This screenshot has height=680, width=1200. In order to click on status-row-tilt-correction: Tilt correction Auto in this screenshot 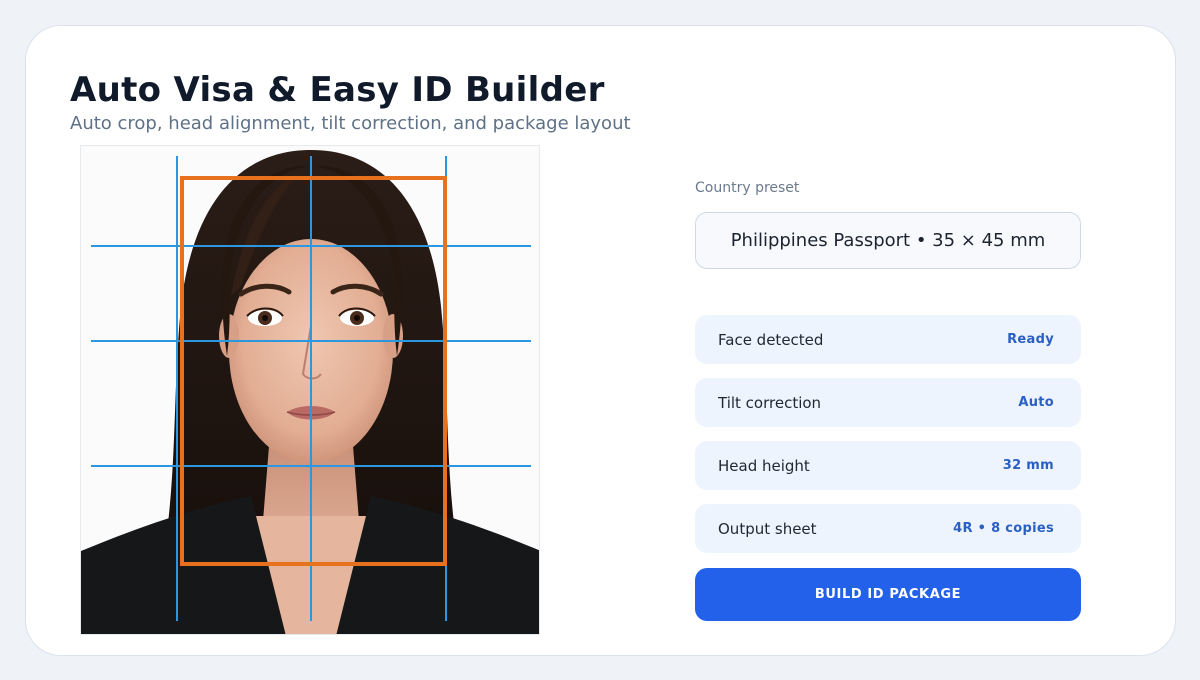, I will do `click(888, 402)`.